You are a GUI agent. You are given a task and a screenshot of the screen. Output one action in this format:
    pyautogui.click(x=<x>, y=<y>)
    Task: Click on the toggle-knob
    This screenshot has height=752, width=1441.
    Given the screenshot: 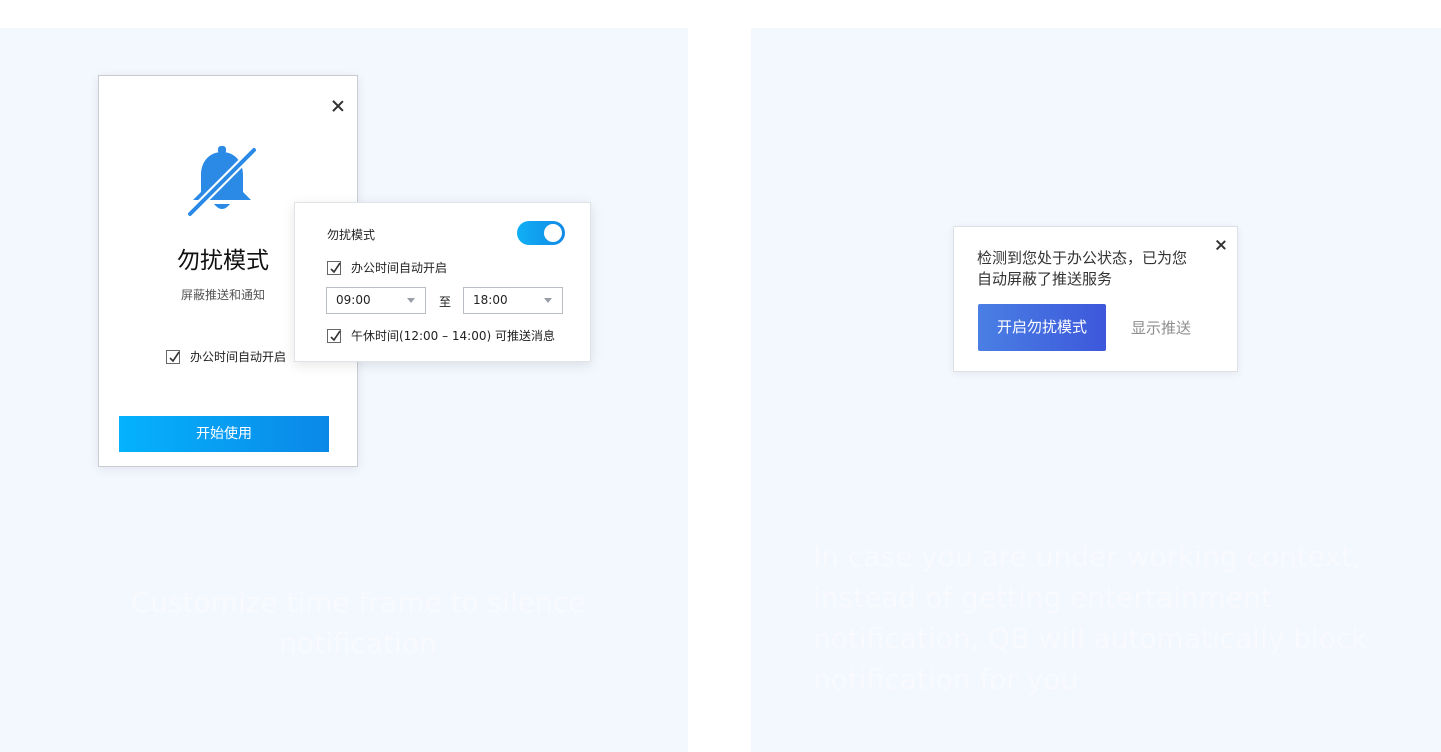 What is the action you would take?
    pyautogui.click(x=553, y=233)
    